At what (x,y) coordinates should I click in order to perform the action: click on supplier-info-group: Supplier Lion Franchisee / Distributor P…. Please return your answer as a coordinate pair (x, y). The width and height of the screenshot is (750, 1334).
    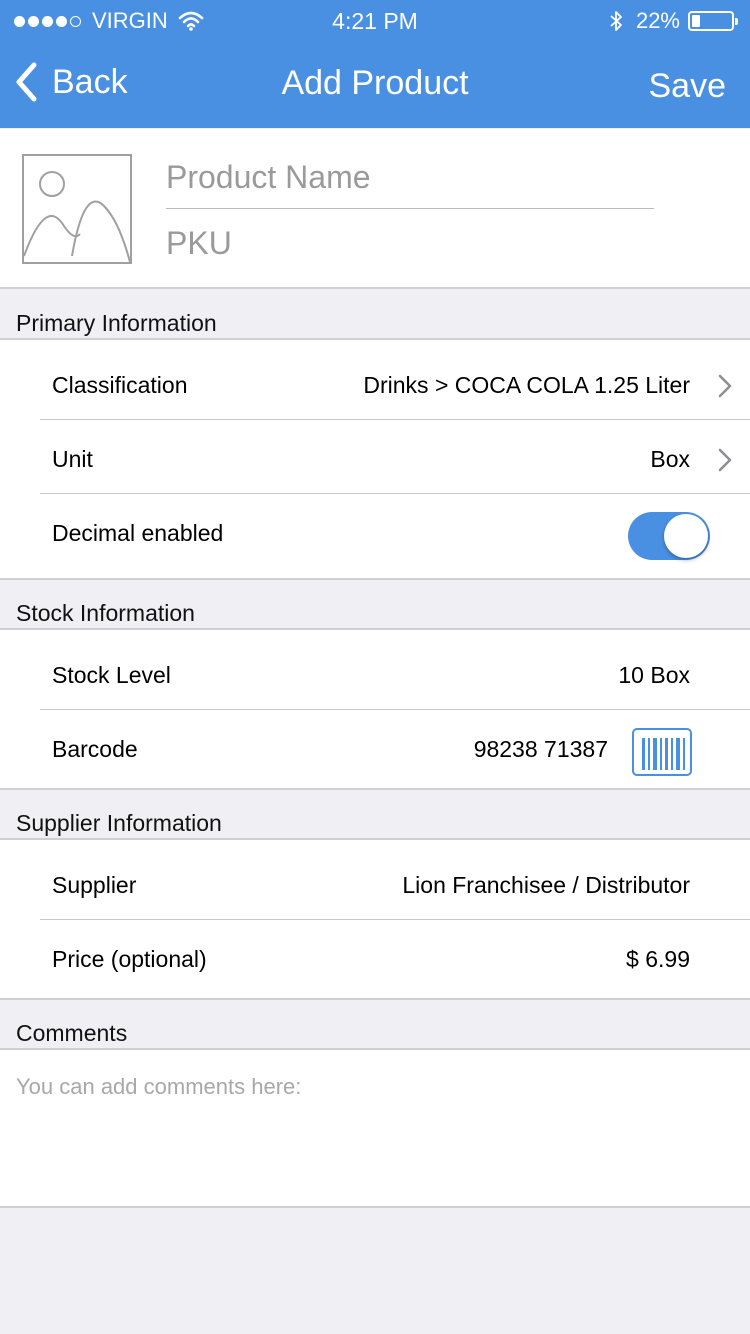
    Looking at the image, I should click on (375, 919).